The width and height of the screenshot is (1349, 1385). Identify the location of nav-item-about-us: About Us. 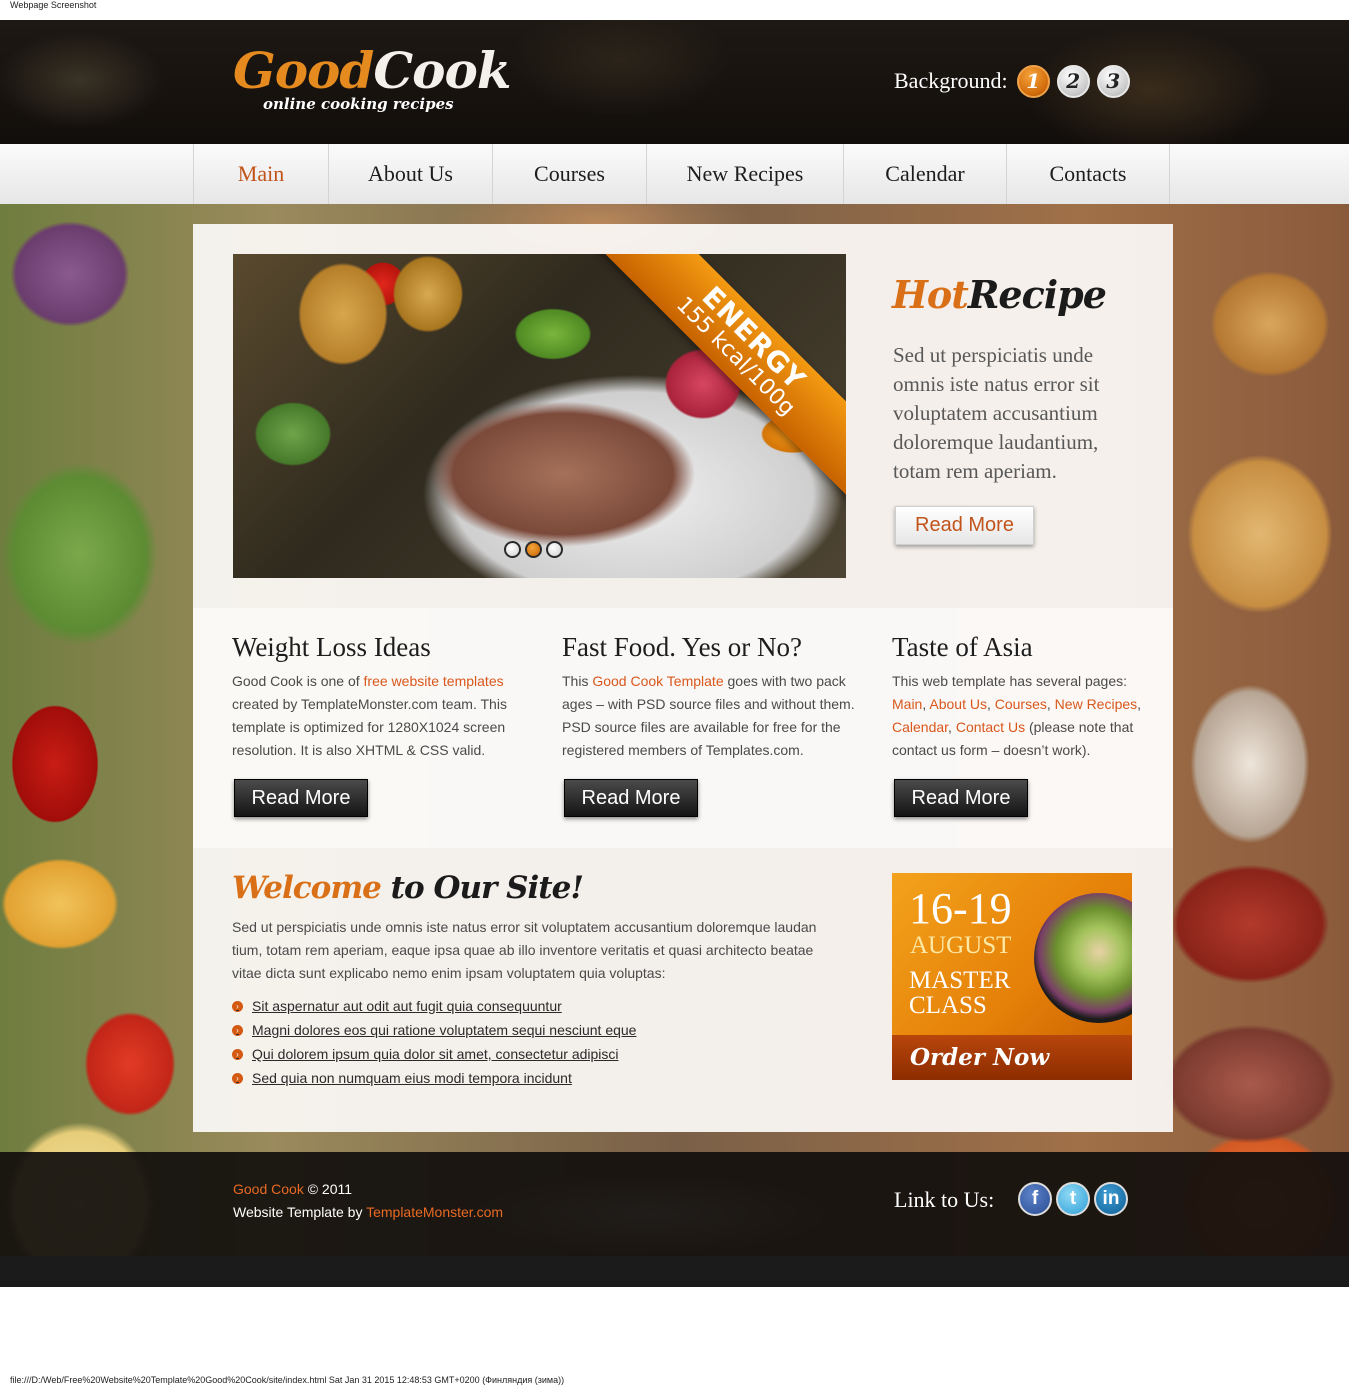
(411, 174).